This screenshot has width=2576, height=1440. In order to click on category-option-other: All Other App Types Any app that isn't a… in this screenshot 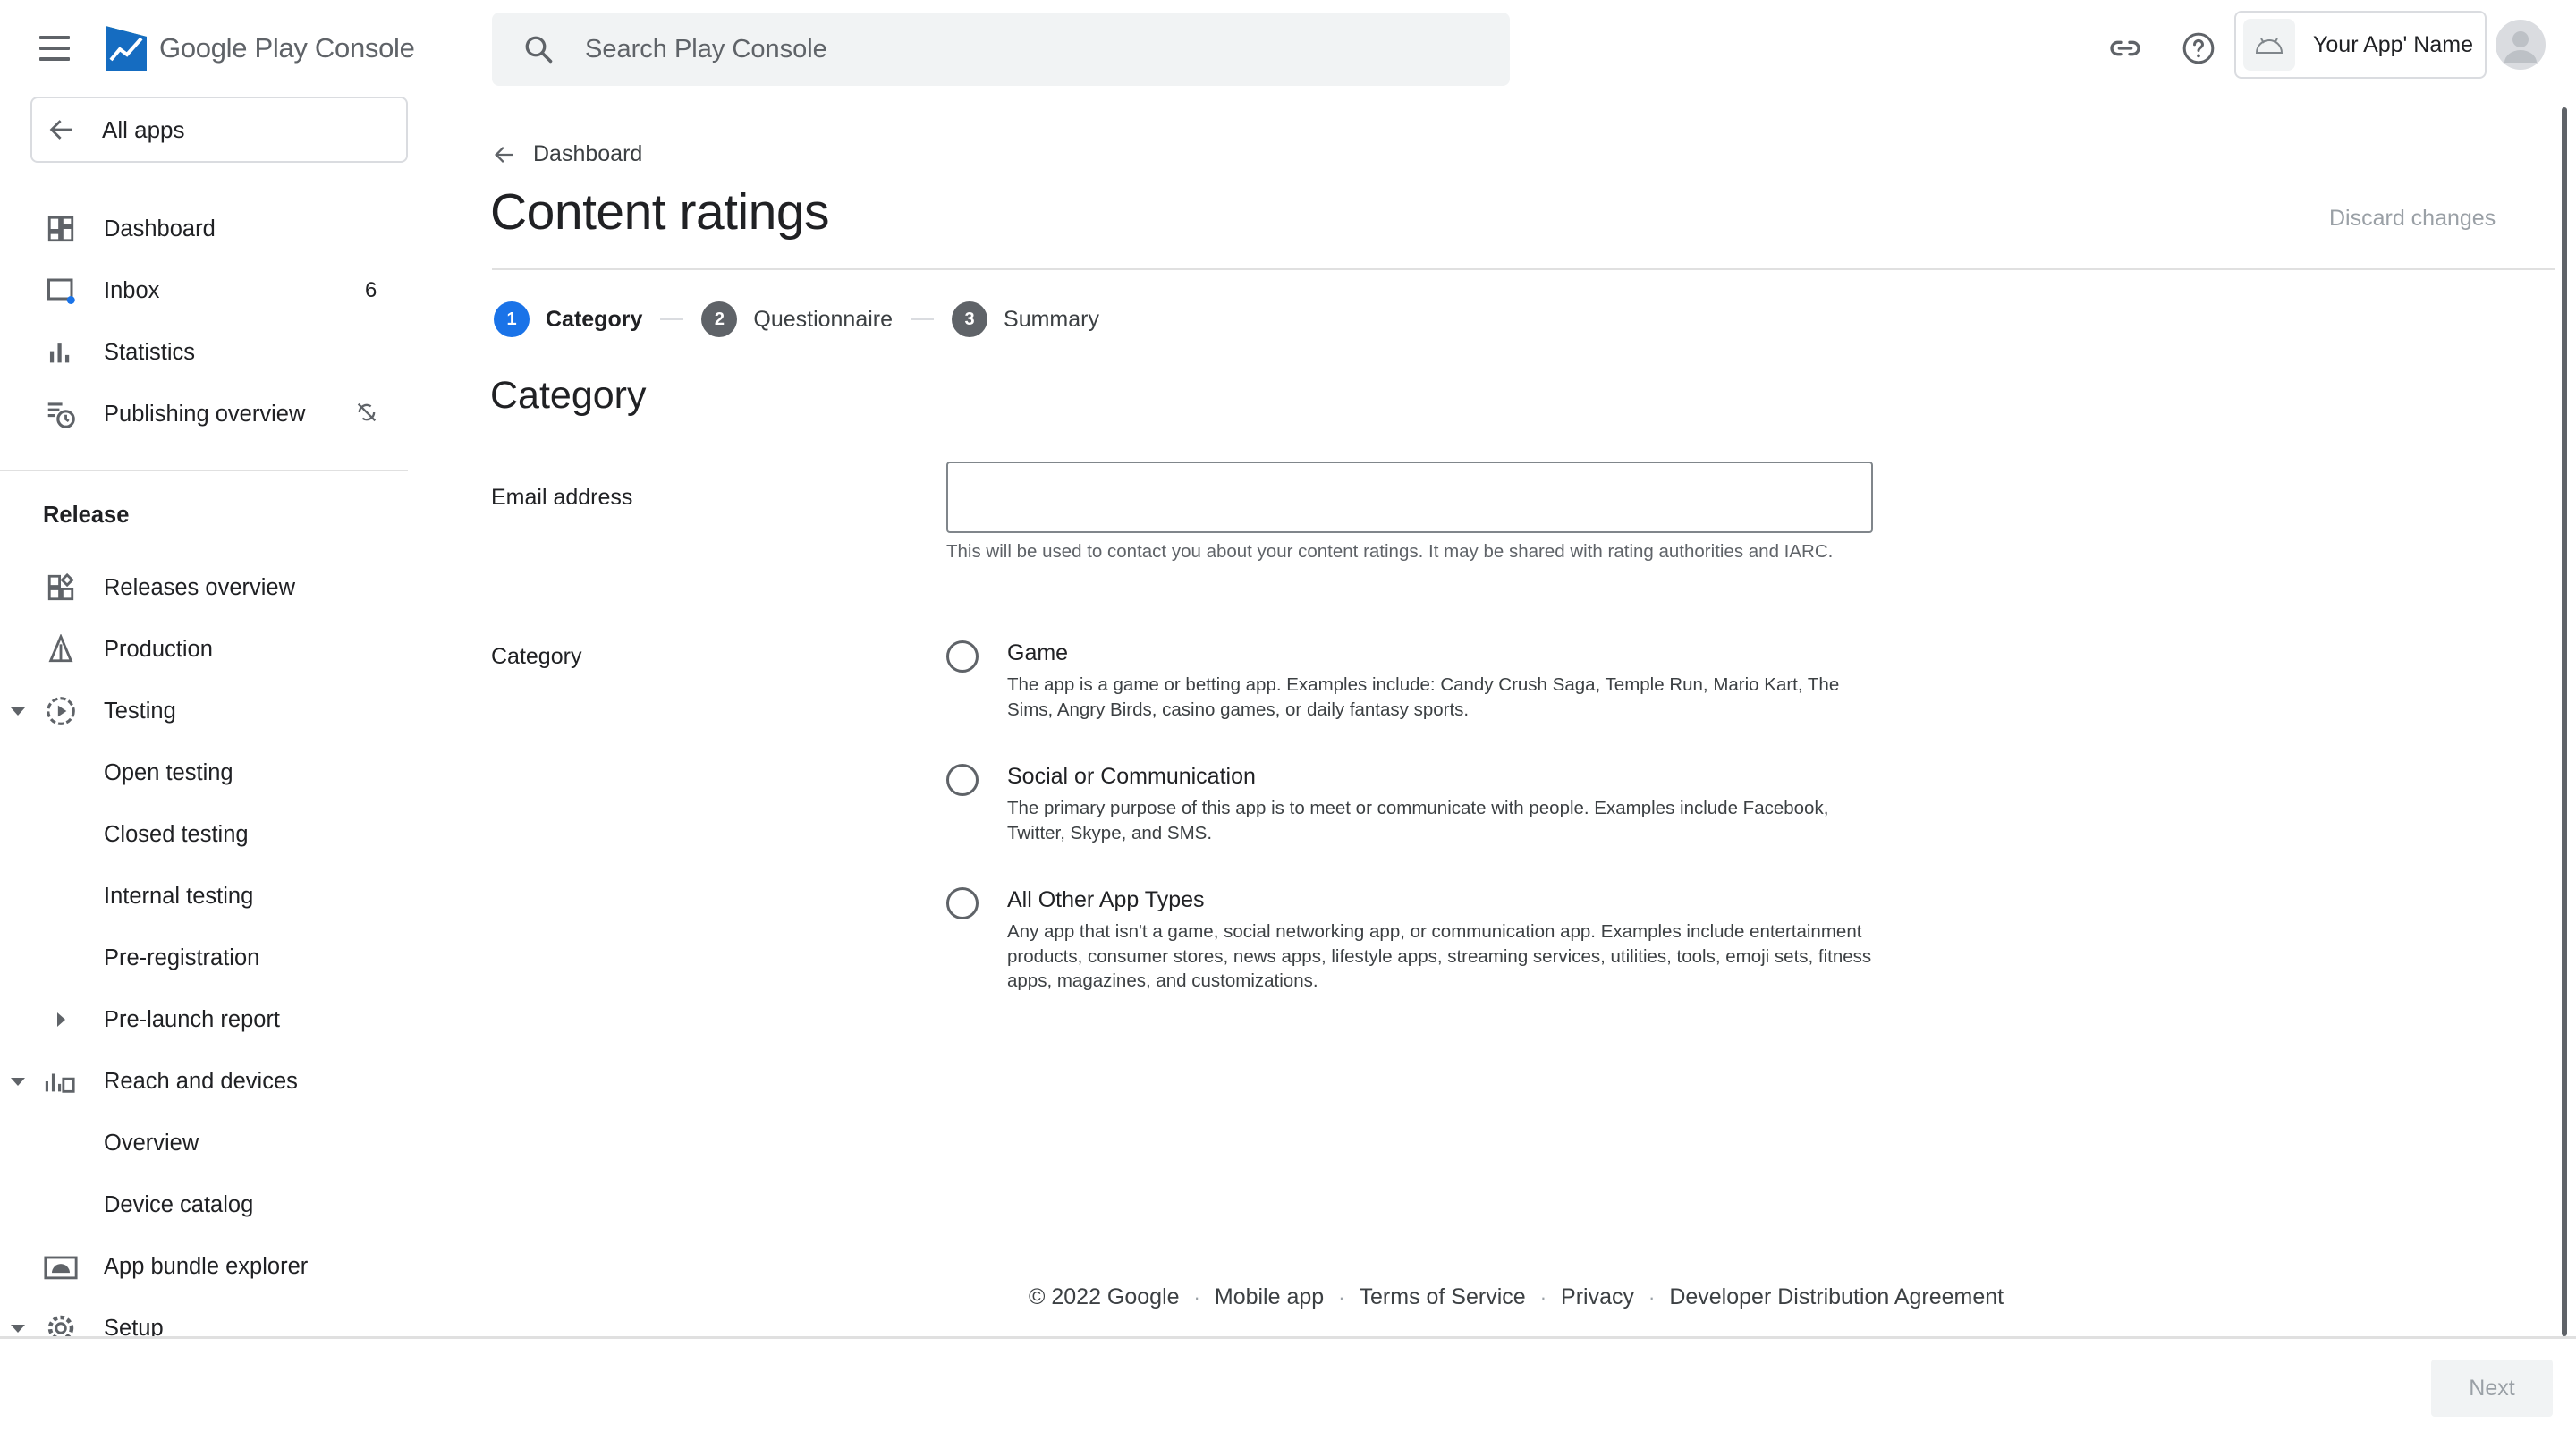, I will do `click(1411, 954)`.